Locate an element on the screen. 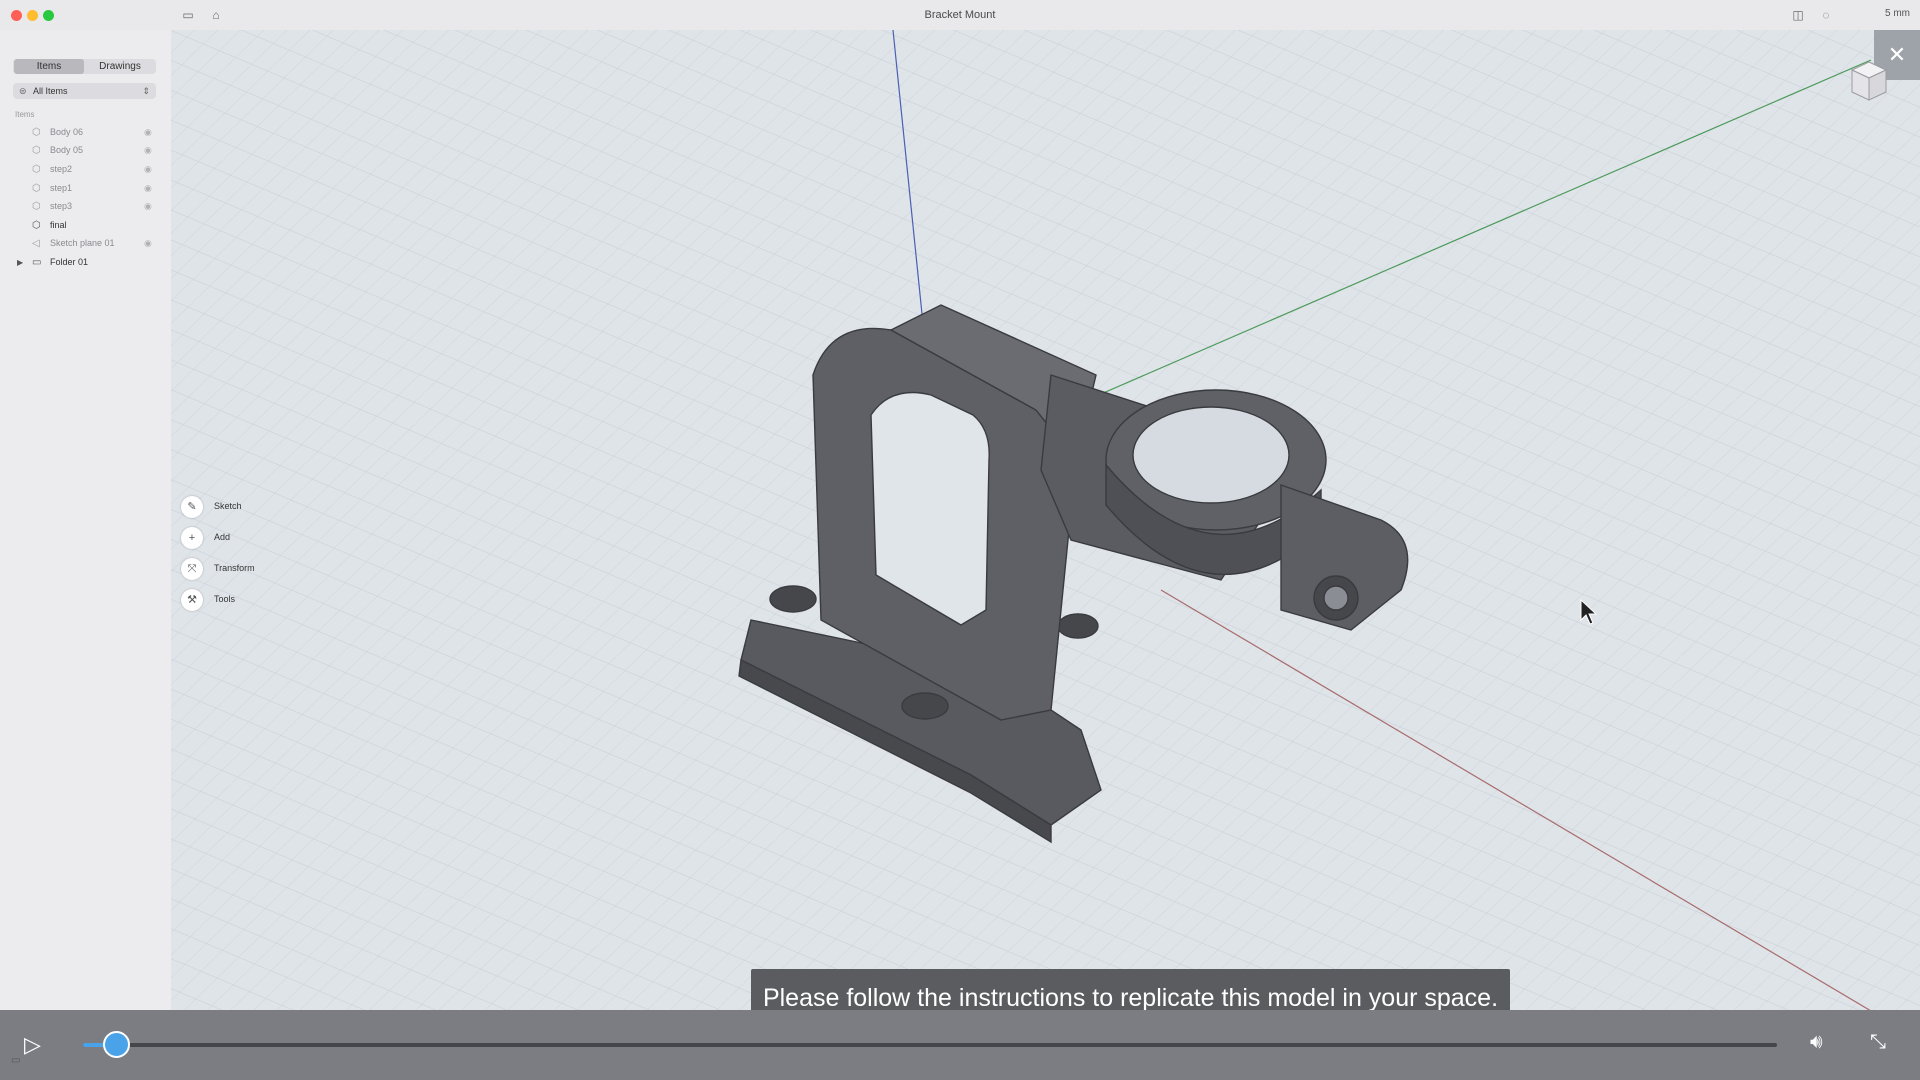  folder-icon: ▭ is located at coordinates (37, 262).